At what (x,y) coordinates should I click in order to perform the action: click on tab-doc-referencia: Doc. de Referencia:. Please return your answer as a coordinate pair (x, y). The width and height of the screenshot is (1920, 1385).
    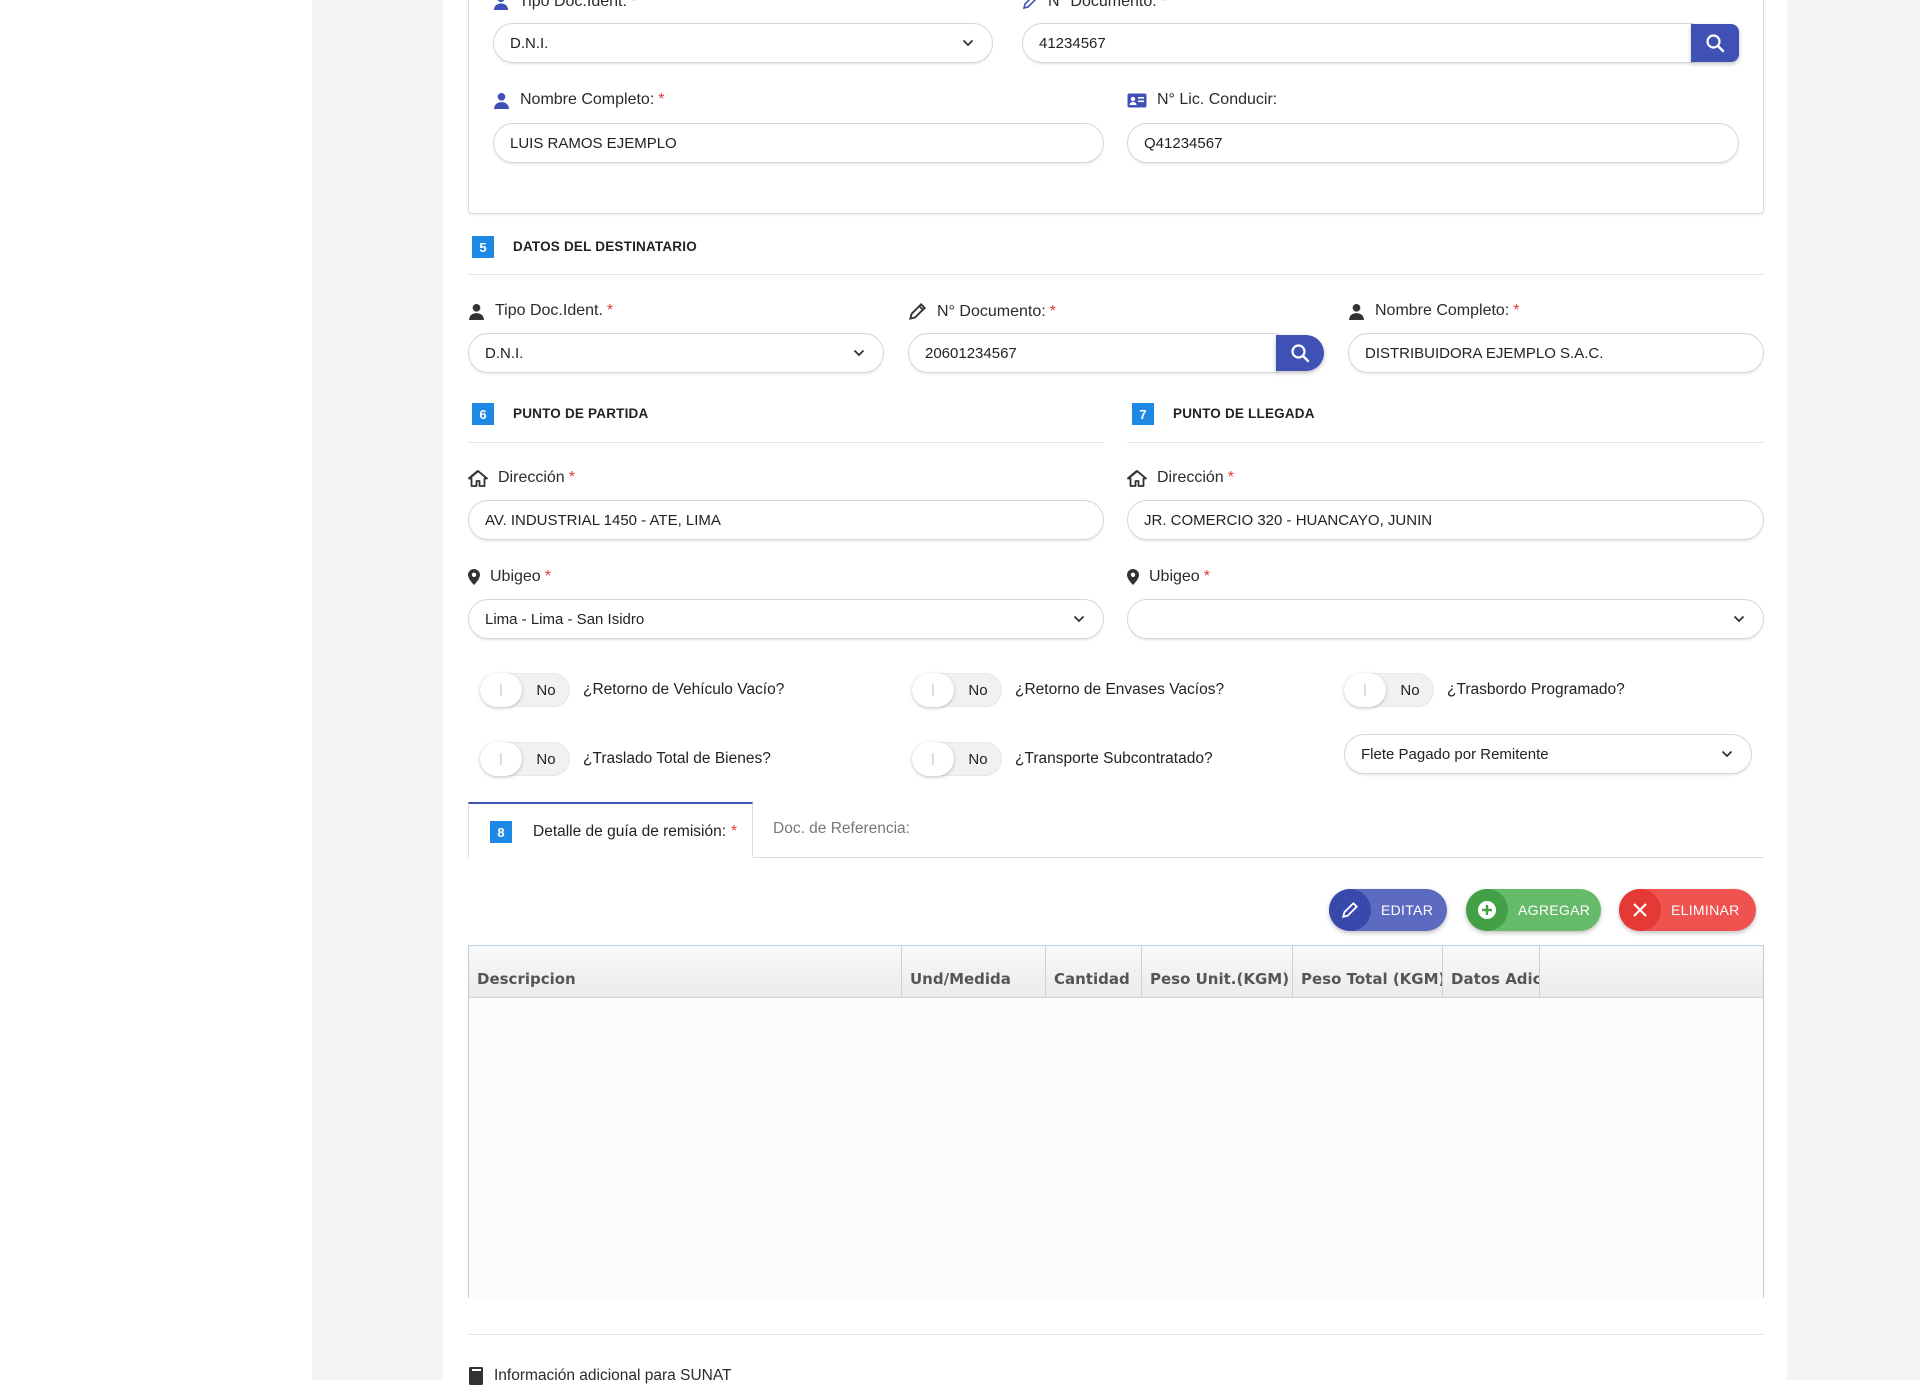
    Looking at the image, I should click on (841, 829).